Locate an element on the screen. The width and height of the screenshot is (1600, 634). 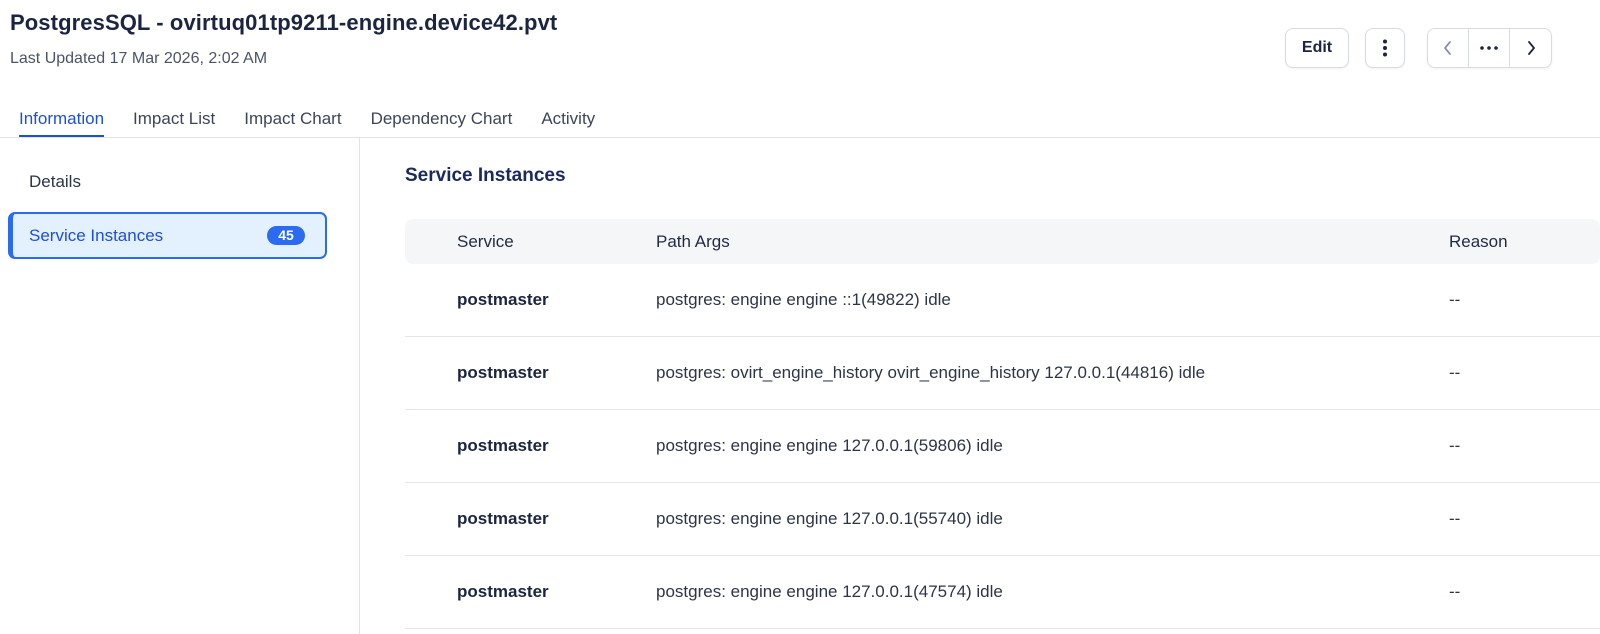
edit-button: Edit is located at coordinates (1317, 48).